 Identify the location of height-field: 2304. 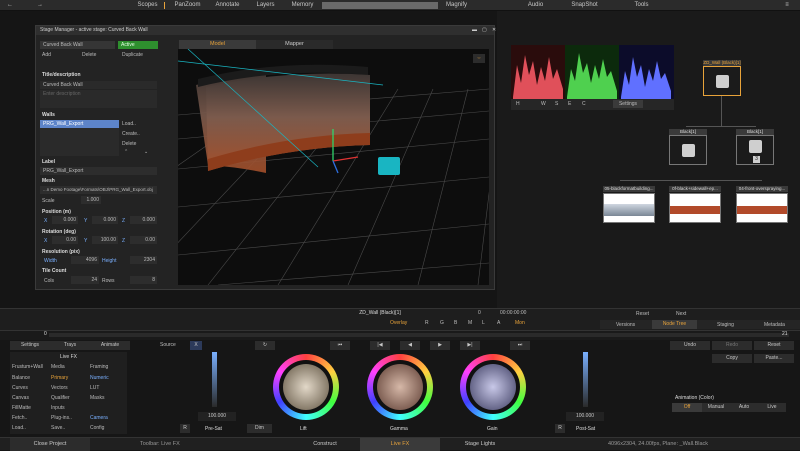
(143, 260).